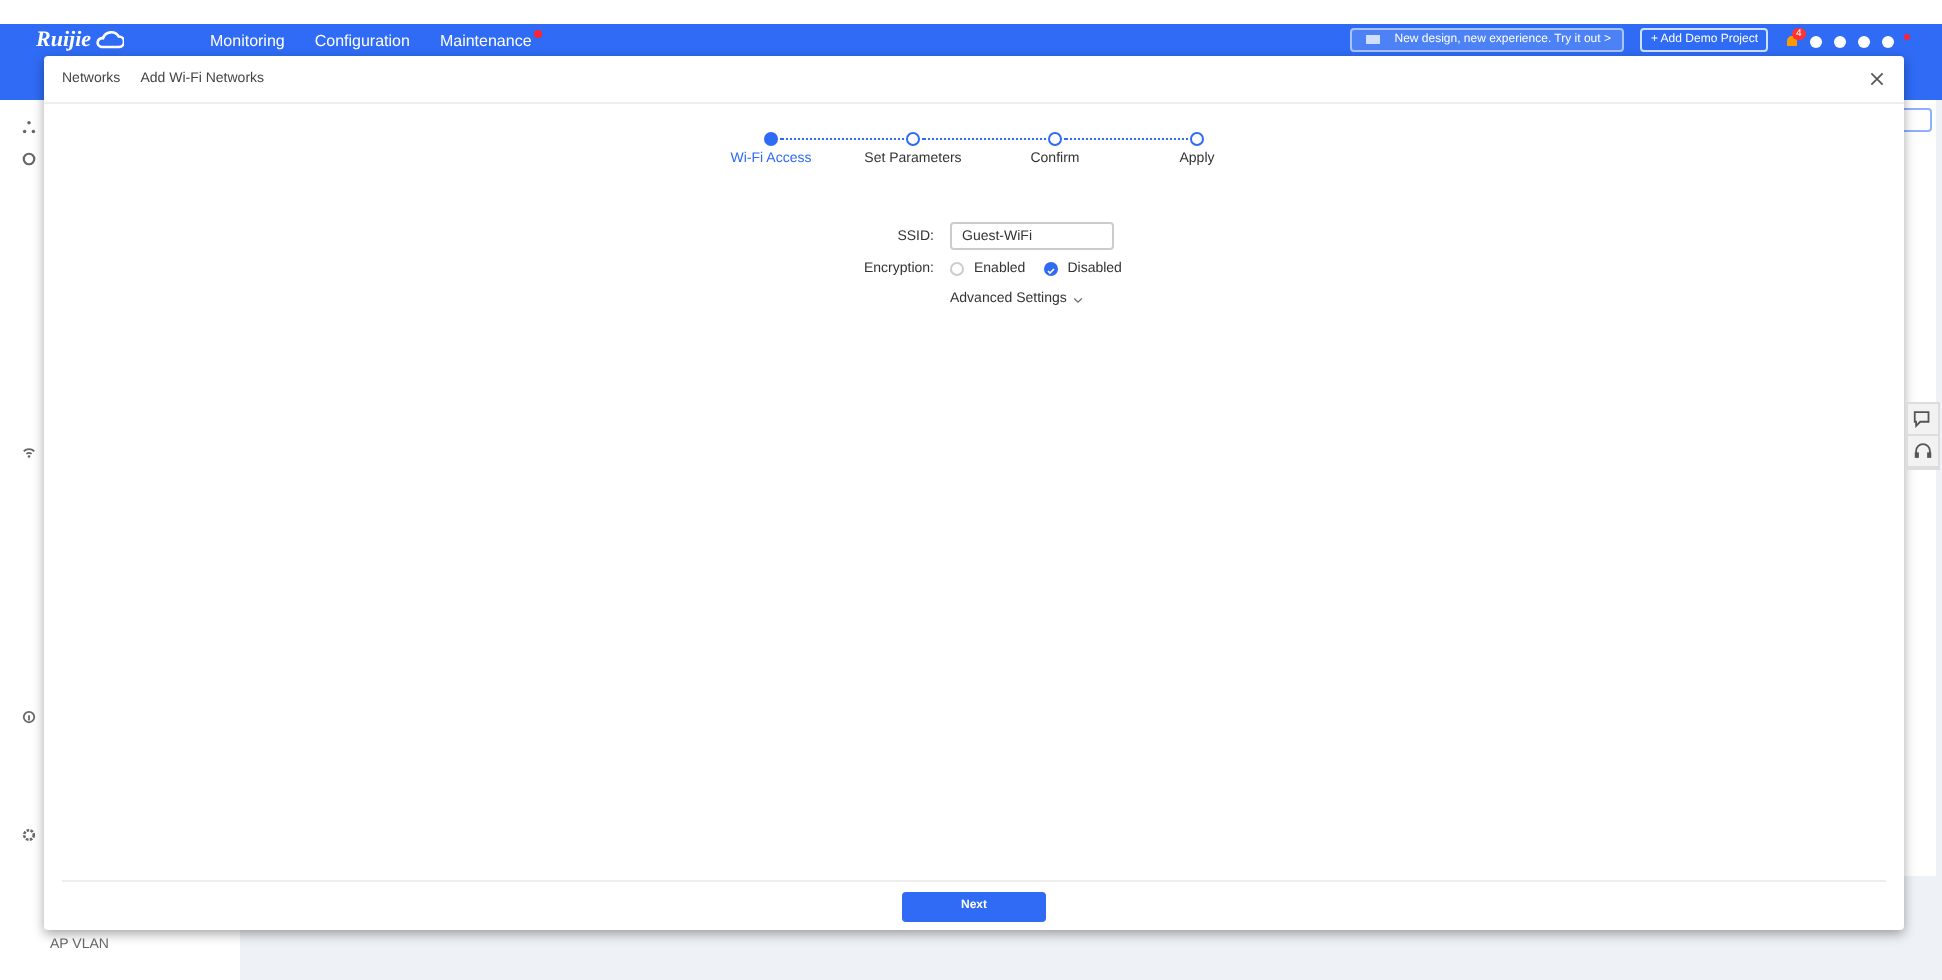 The width and height of the screenshot is (1942, 980). I want to click on wifi-icon, so click(29, 453).